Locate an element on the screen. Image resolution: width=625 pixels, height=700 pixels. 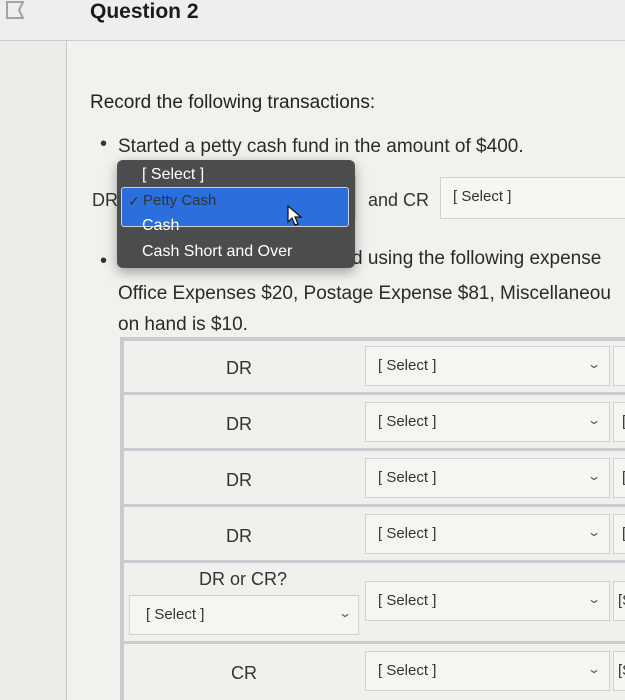
dropdown-option-cash: Cash is located at coordinates (236, 226).